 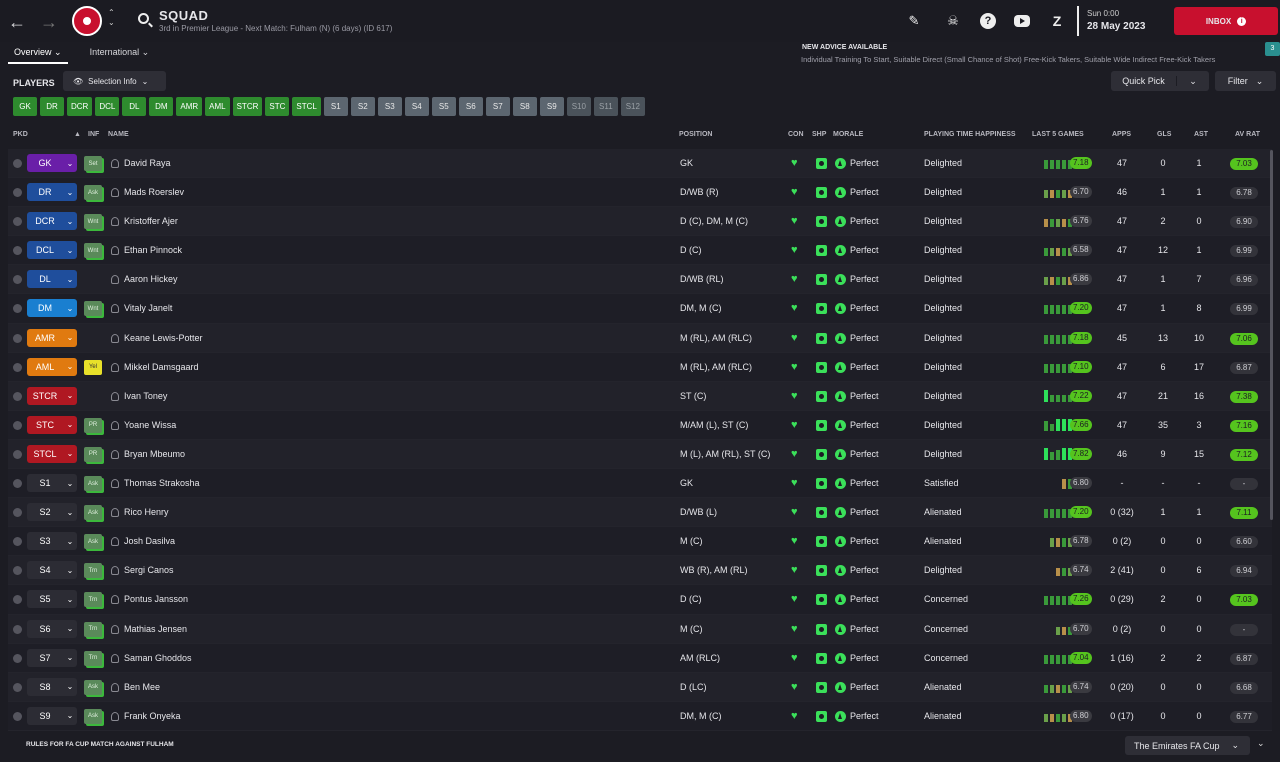 What do you see at coordinates (1160, 81) in the screenshot?
I see `quick-pick-button: Quick Pick ⌄` at bounding box center [1160, 81].